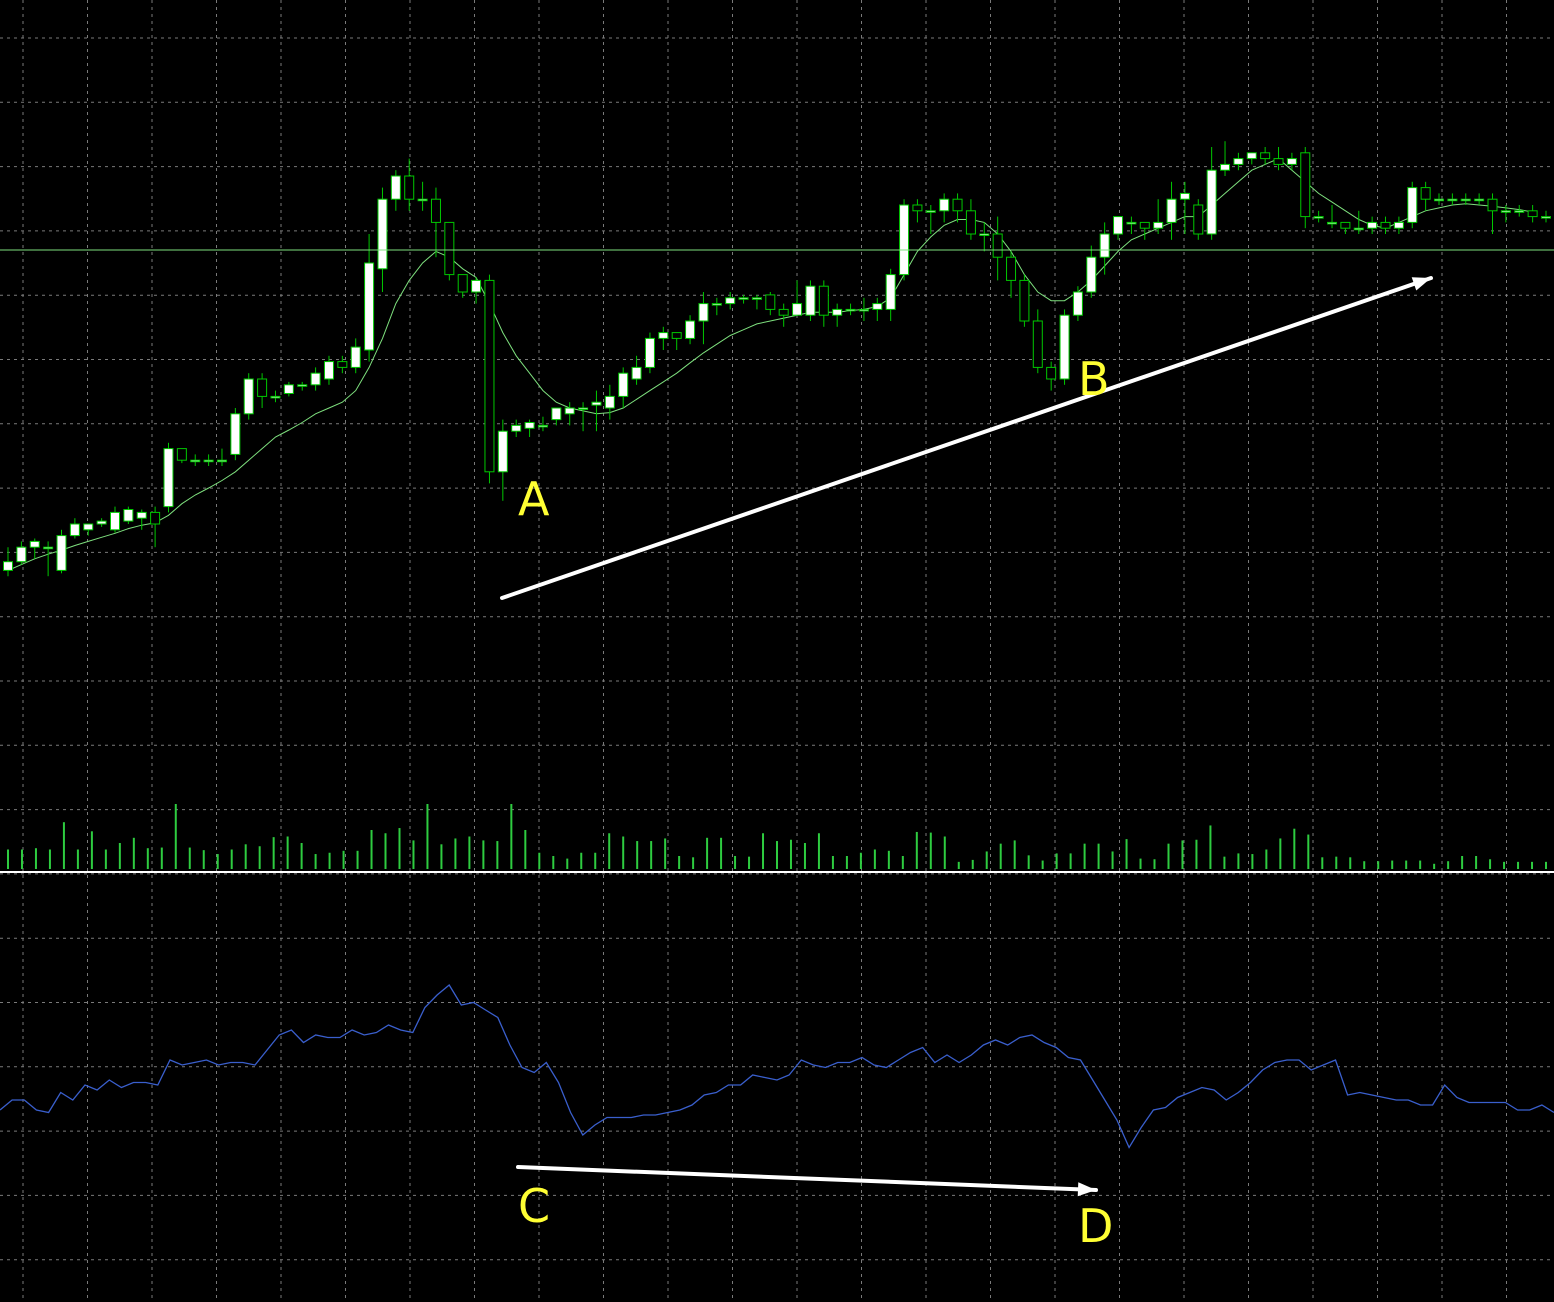  Describe the element at coordinates (1086, 1189) in the screenshot. I see `arrow-head` at that location.